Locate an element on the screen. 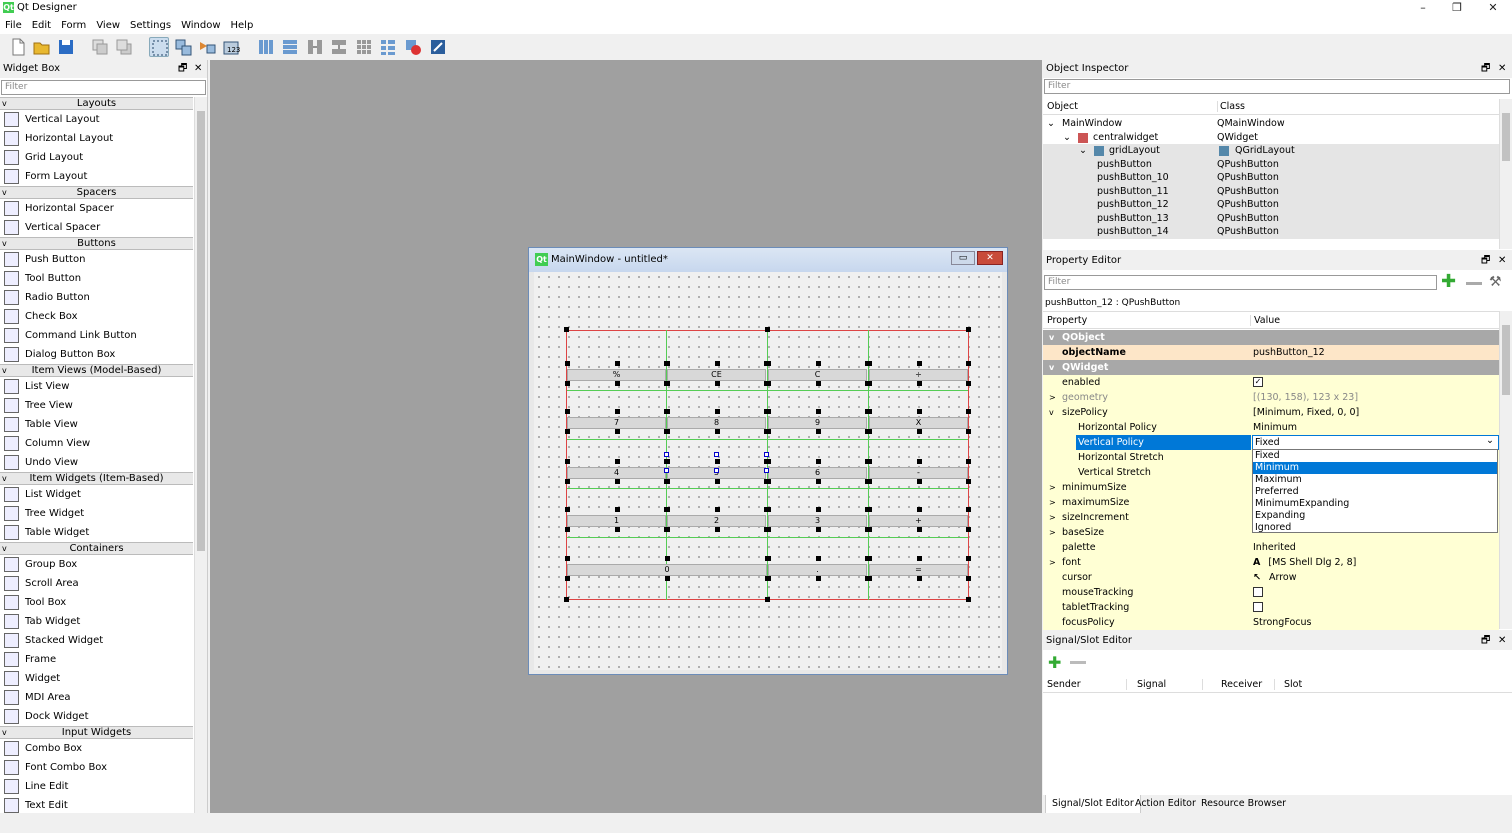 This screenshot has width=1512, height=833. col-value: Value is located at coordinates (1265, 320).